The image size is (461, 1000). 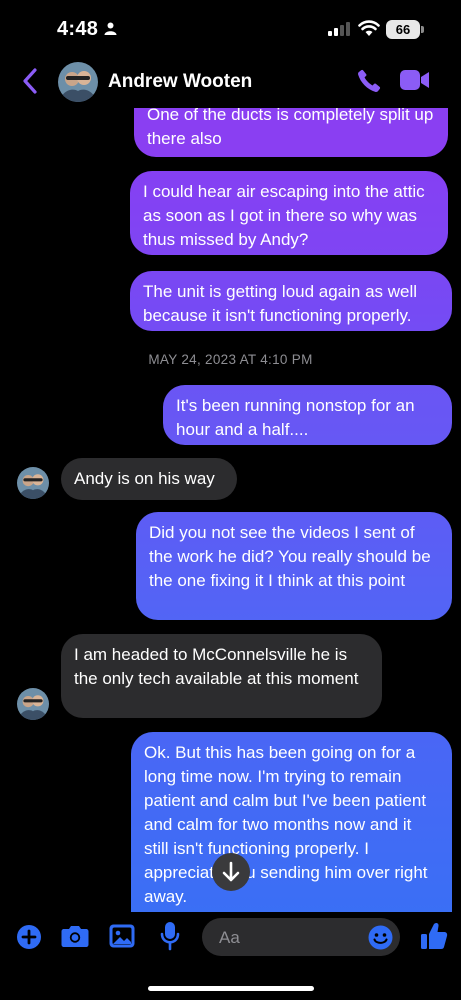 I want to click on emoji-icon, so click(x=380, y=937).